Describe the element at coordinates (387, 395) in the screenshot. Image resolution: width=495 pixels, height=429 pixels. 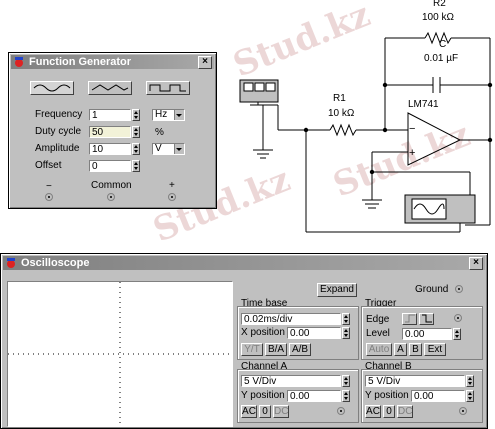
I see `channel-b-ypos-label: Y position` at that location.